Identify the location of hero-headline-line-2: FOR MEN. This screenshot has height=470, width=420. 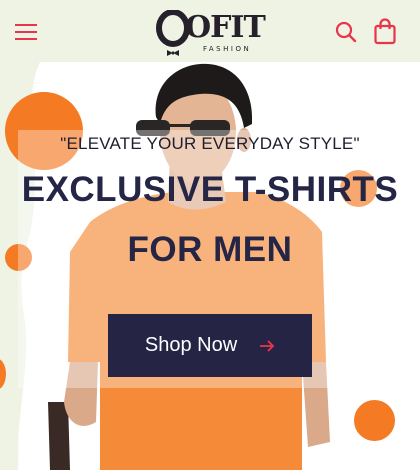
(210, 249).